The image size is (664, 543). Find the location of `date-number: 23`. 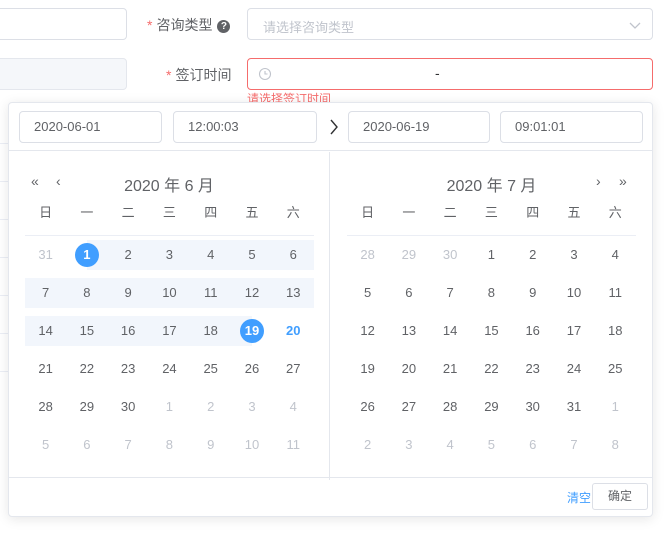

date-number: 23 is located at coordinates (532, 368).